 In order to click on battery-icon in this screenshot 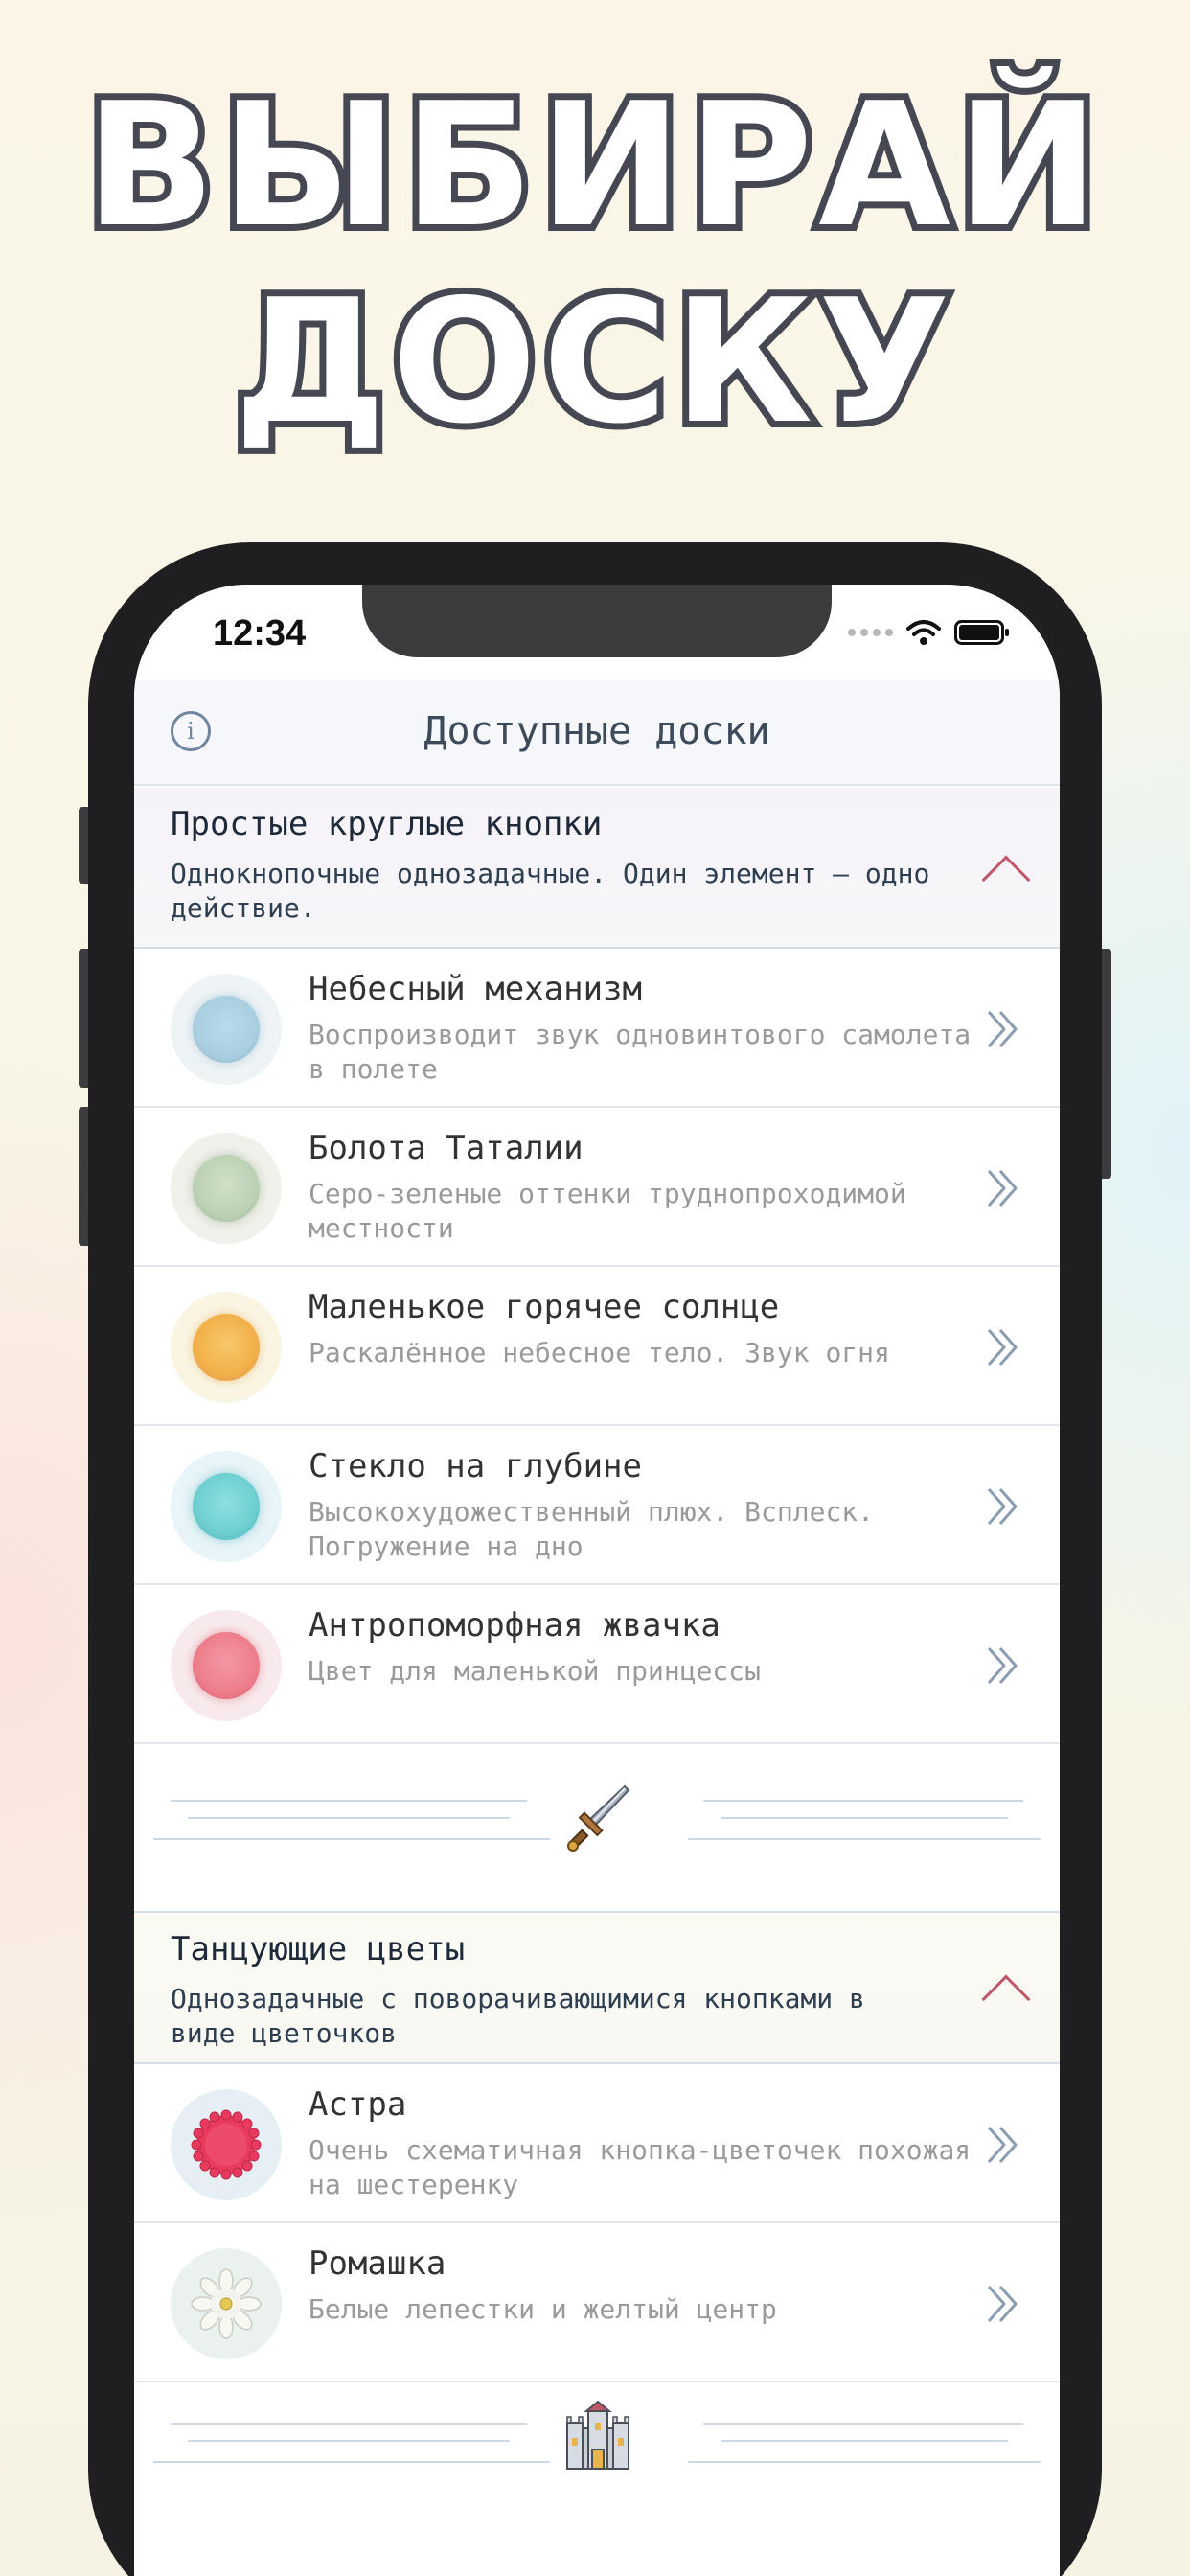, I will do `click(982, 632)`.